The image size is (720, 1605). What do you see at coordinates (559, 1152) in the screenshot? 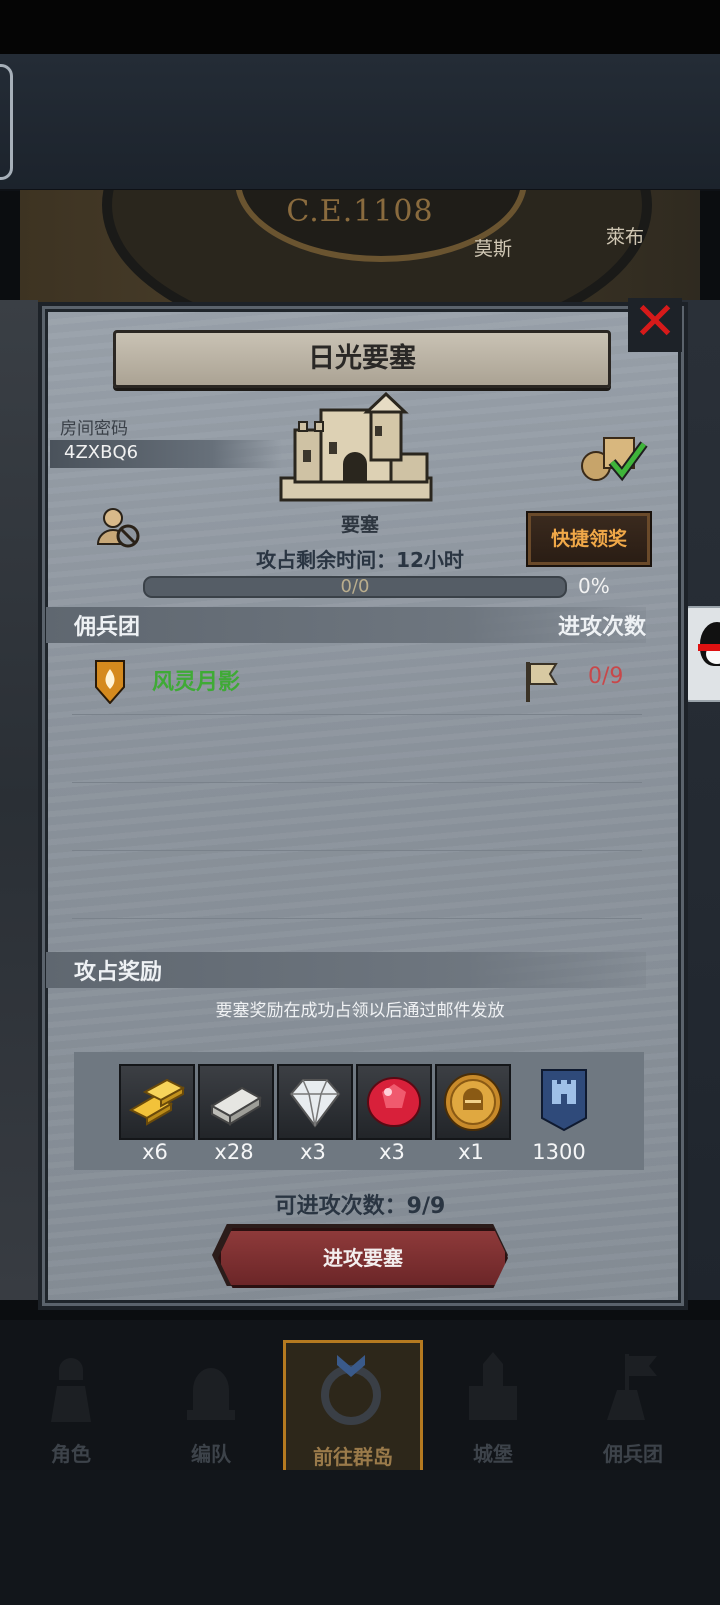
I see `reward-count: 1300` at bounding box center [559, 1152].